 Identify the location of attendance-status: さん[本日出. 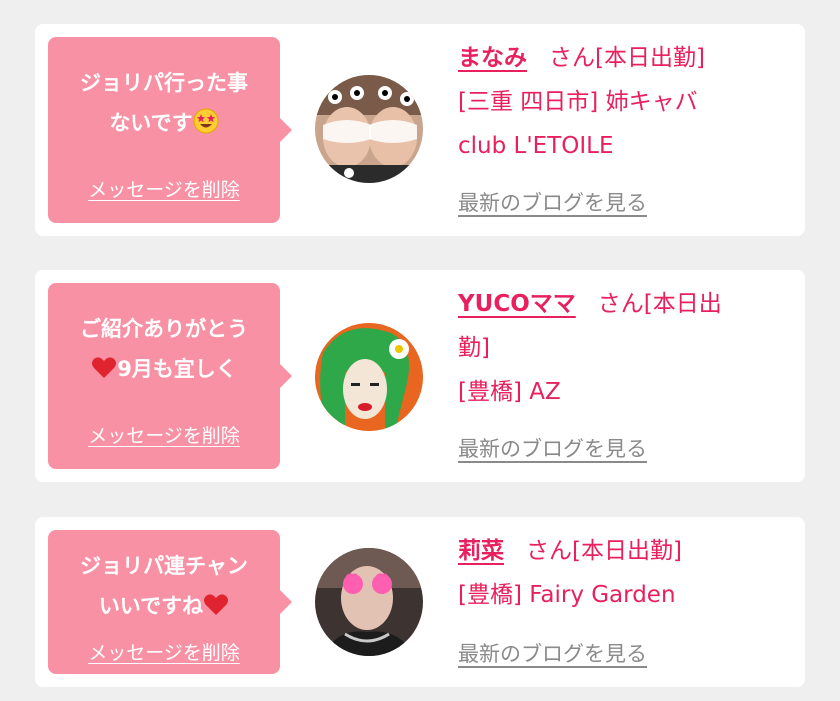
(659, 304).